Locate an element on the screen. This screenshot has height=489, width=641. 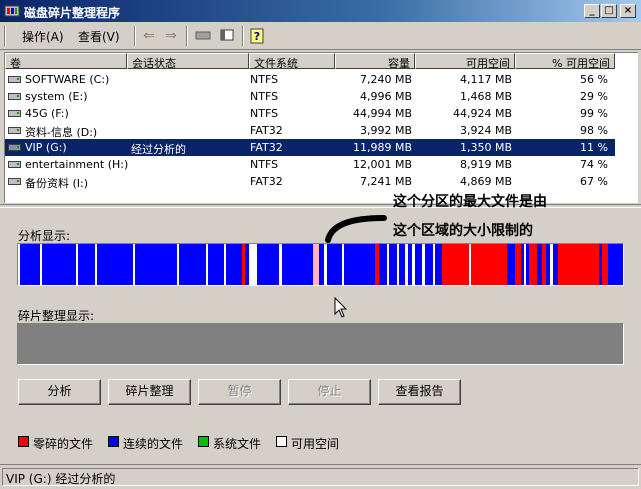
annotation-line-1: 这个分区的最大文件是由 is located at coordinates (470, 202).